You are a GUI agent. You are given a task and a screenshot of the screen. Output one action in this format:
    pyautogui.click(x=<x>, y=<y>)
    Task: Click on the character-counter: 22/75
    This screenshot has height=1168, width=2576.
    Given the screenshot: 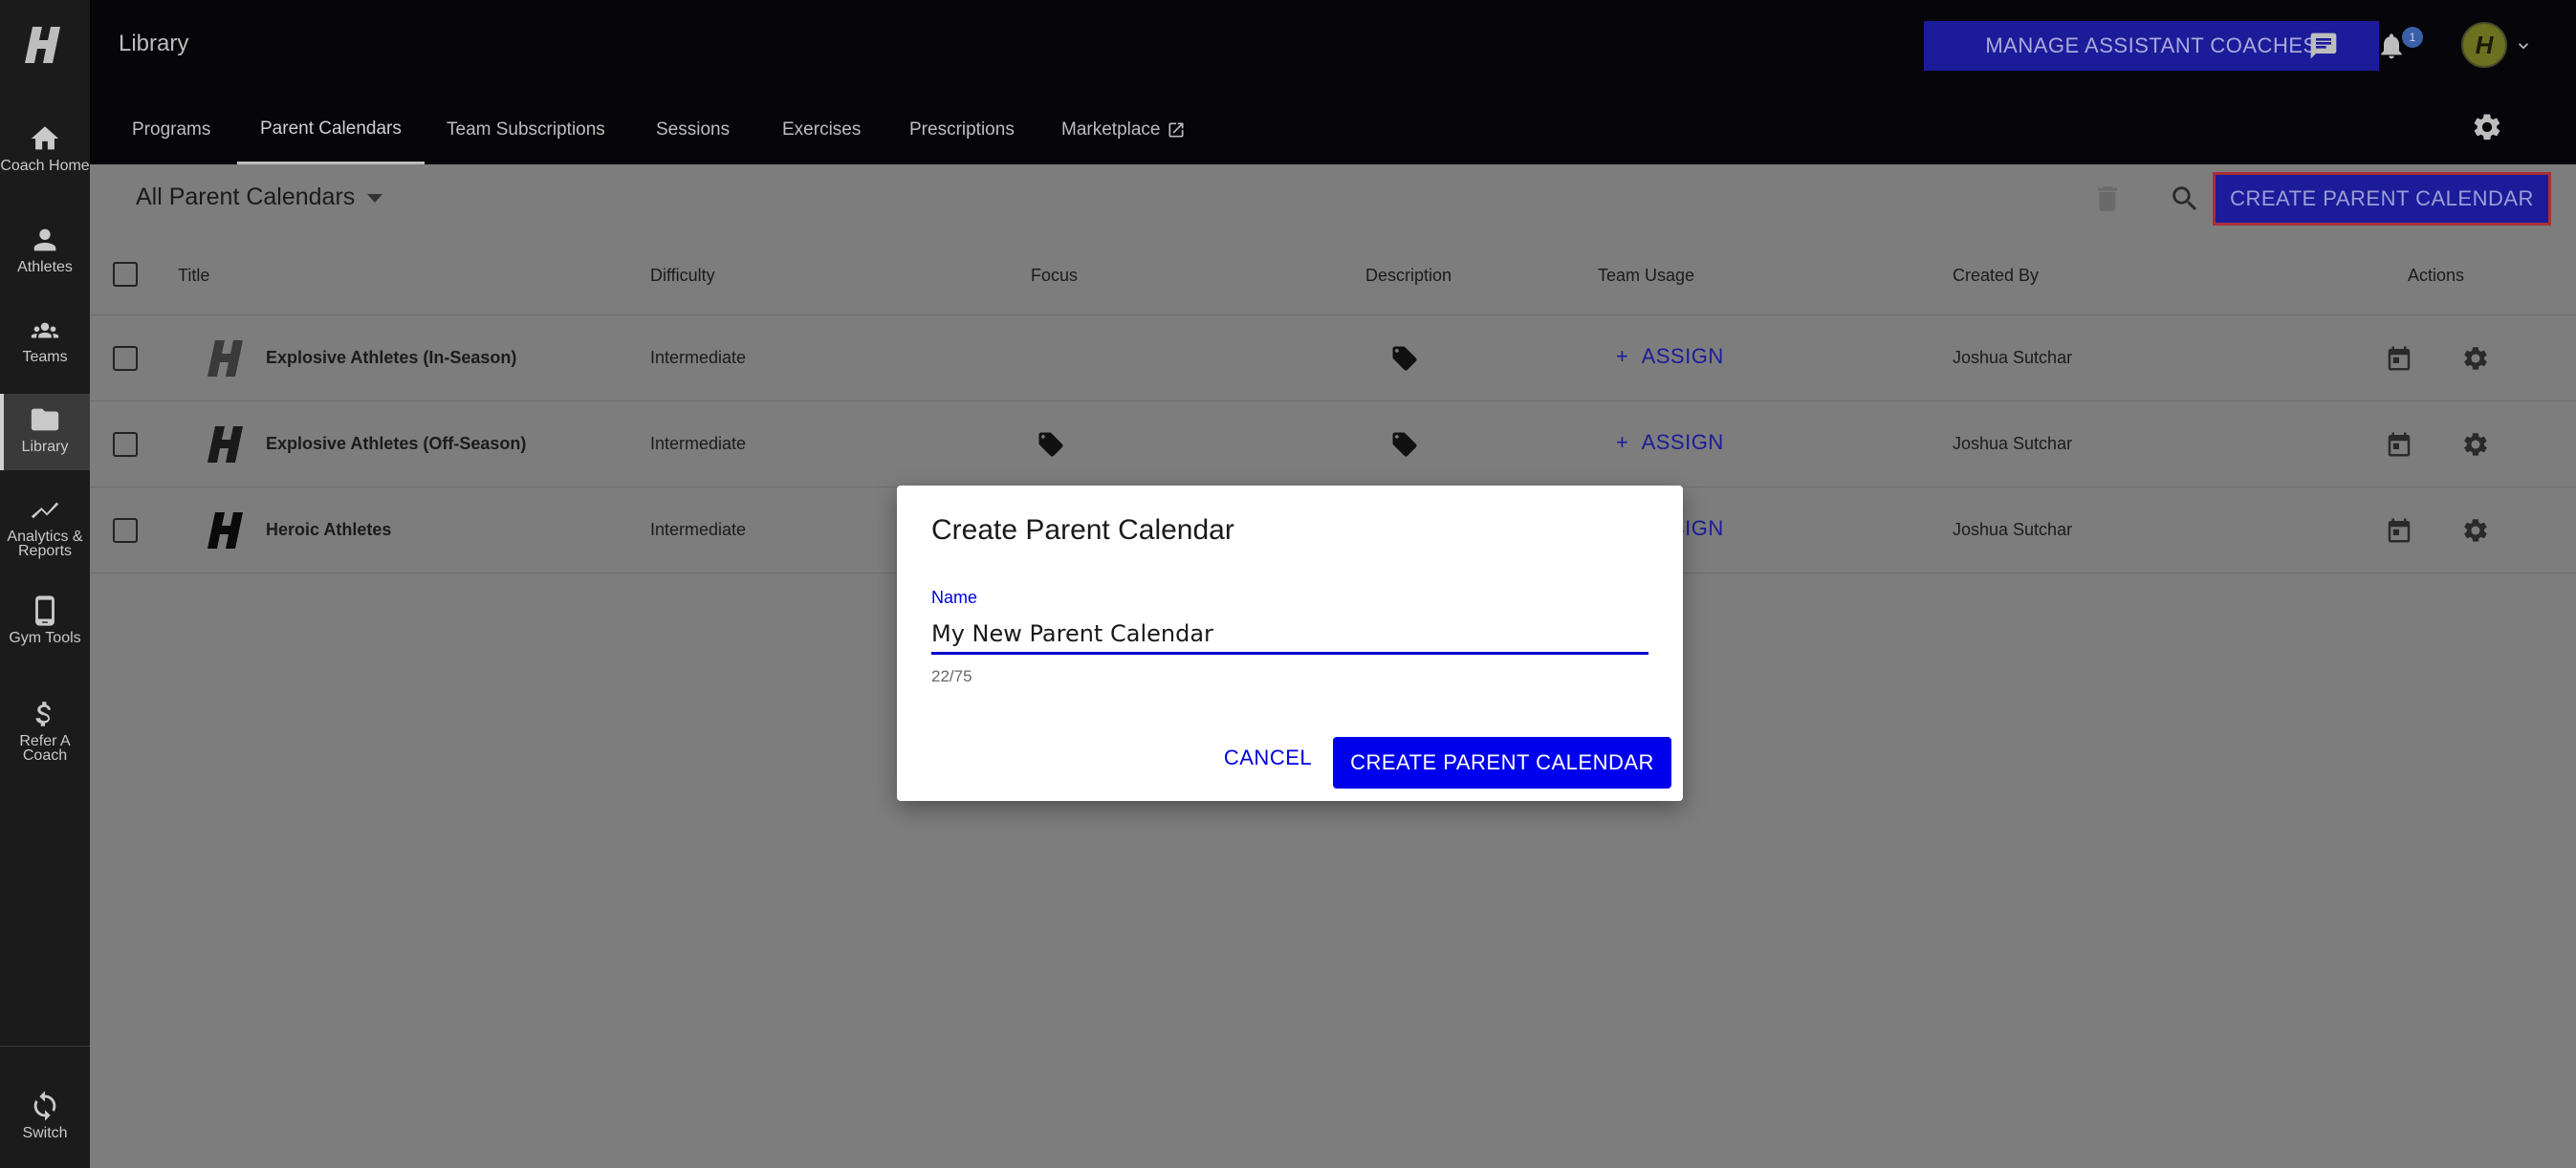 What is the action you would take?
    pyautogui.click(x=951, y=676)
    